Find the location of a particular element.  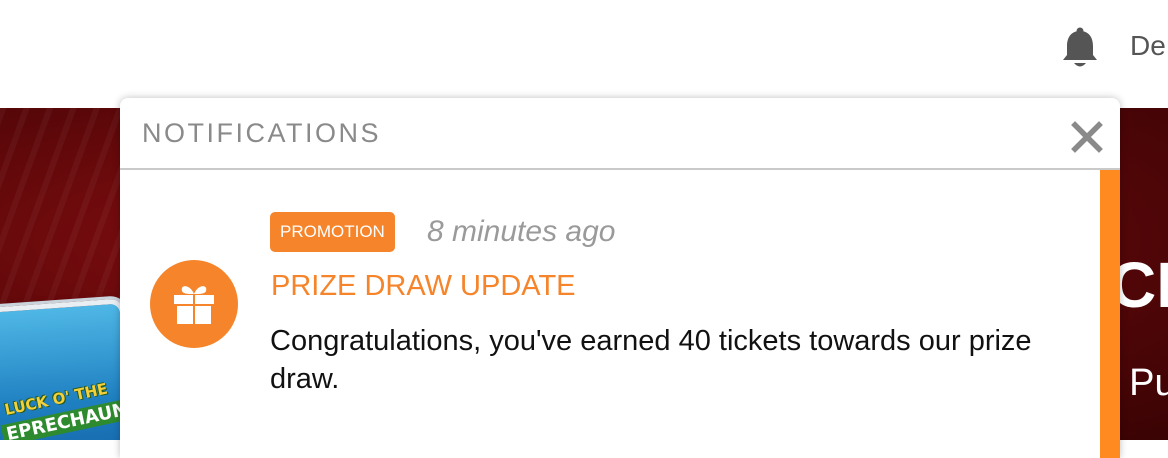

gift-icon is located at coordinates (194, 304).